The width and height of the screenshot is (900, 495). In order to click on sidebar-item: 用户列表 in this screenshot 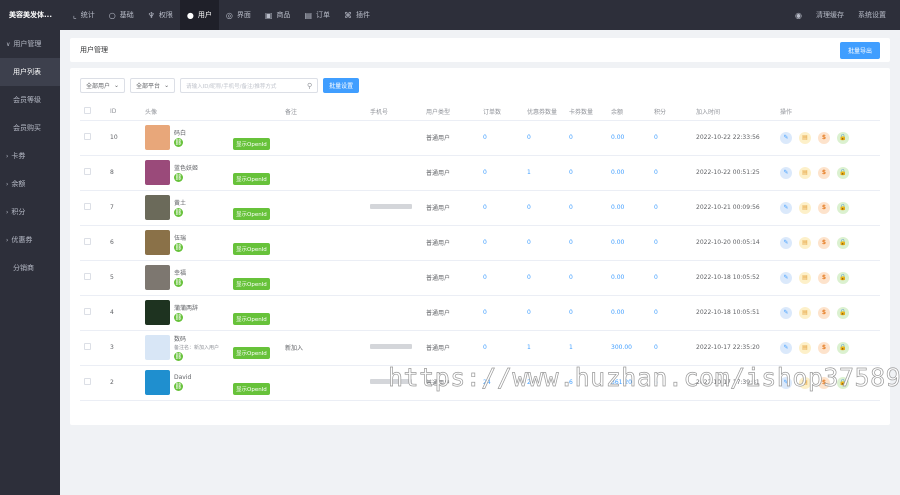, I will do `click(30, 72)`.